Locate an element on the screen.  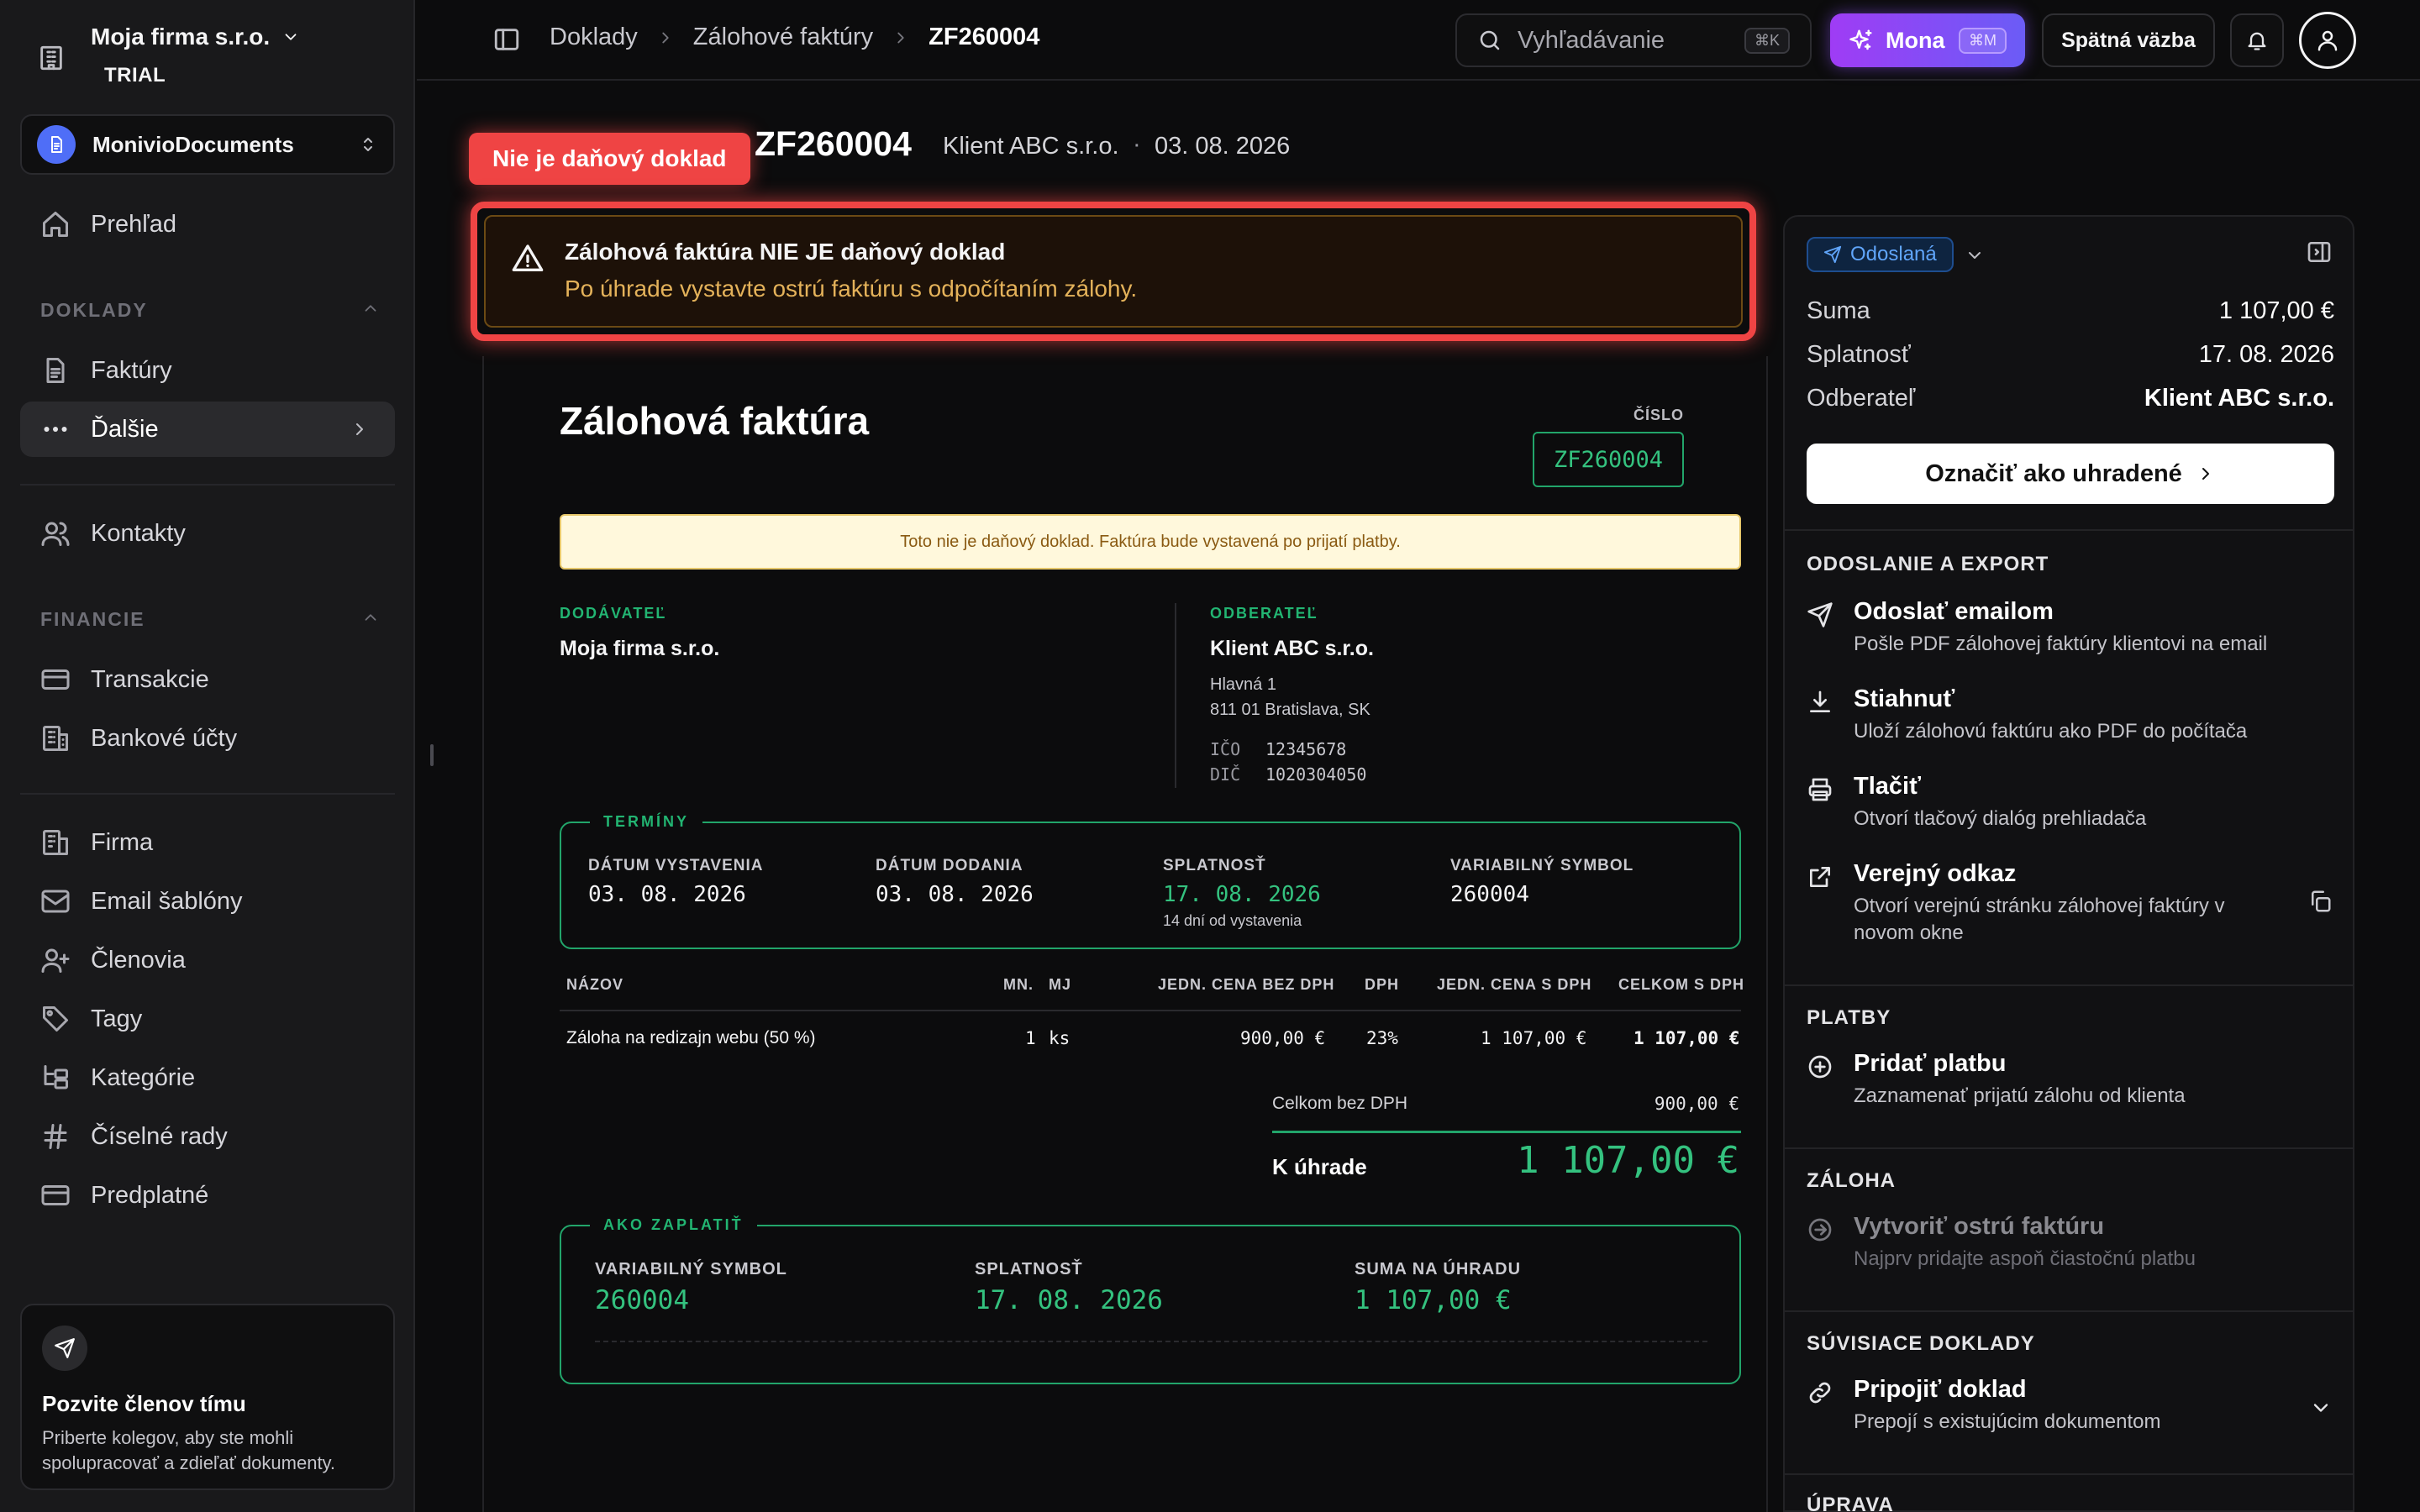
print-action: Tlačiť Otvorí tlačový dialóg prehliadača is located at coordinates (2070, 802).